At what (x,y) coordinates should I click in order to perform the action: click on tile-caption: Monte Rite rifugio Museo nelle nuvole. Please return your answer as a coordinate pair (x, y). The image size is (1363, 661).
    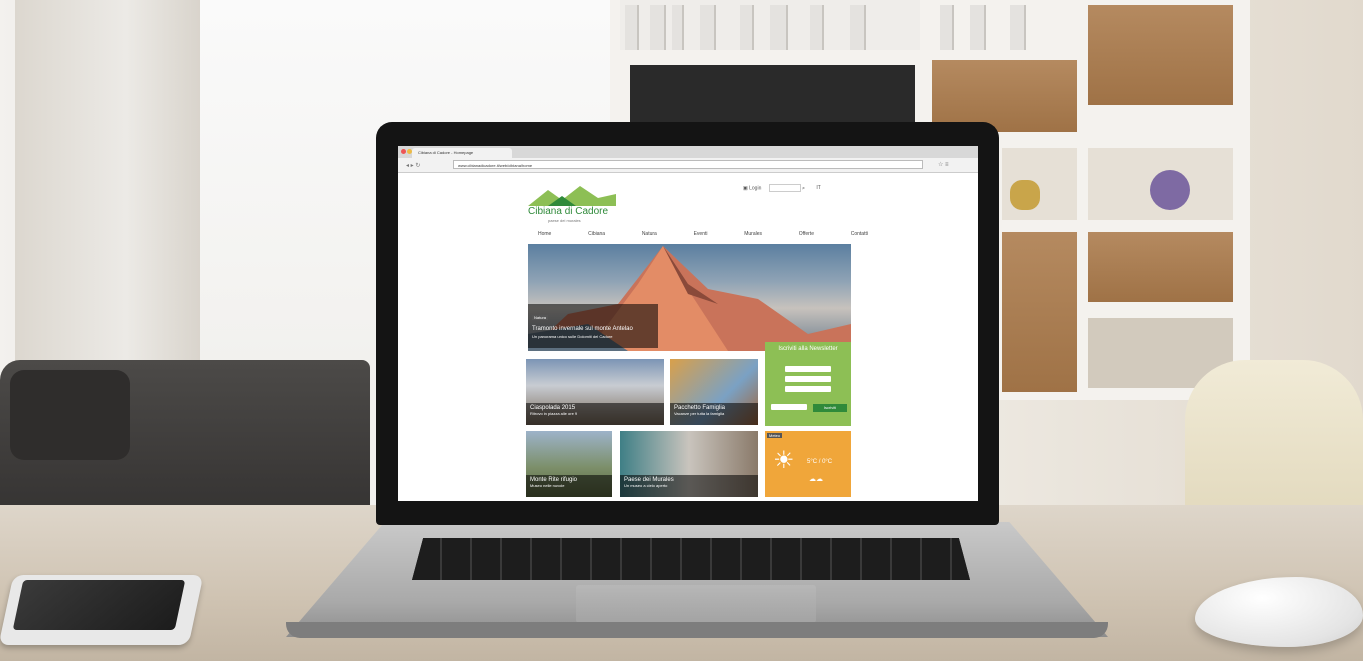
    Looking at the image, I should click on (569, 486).